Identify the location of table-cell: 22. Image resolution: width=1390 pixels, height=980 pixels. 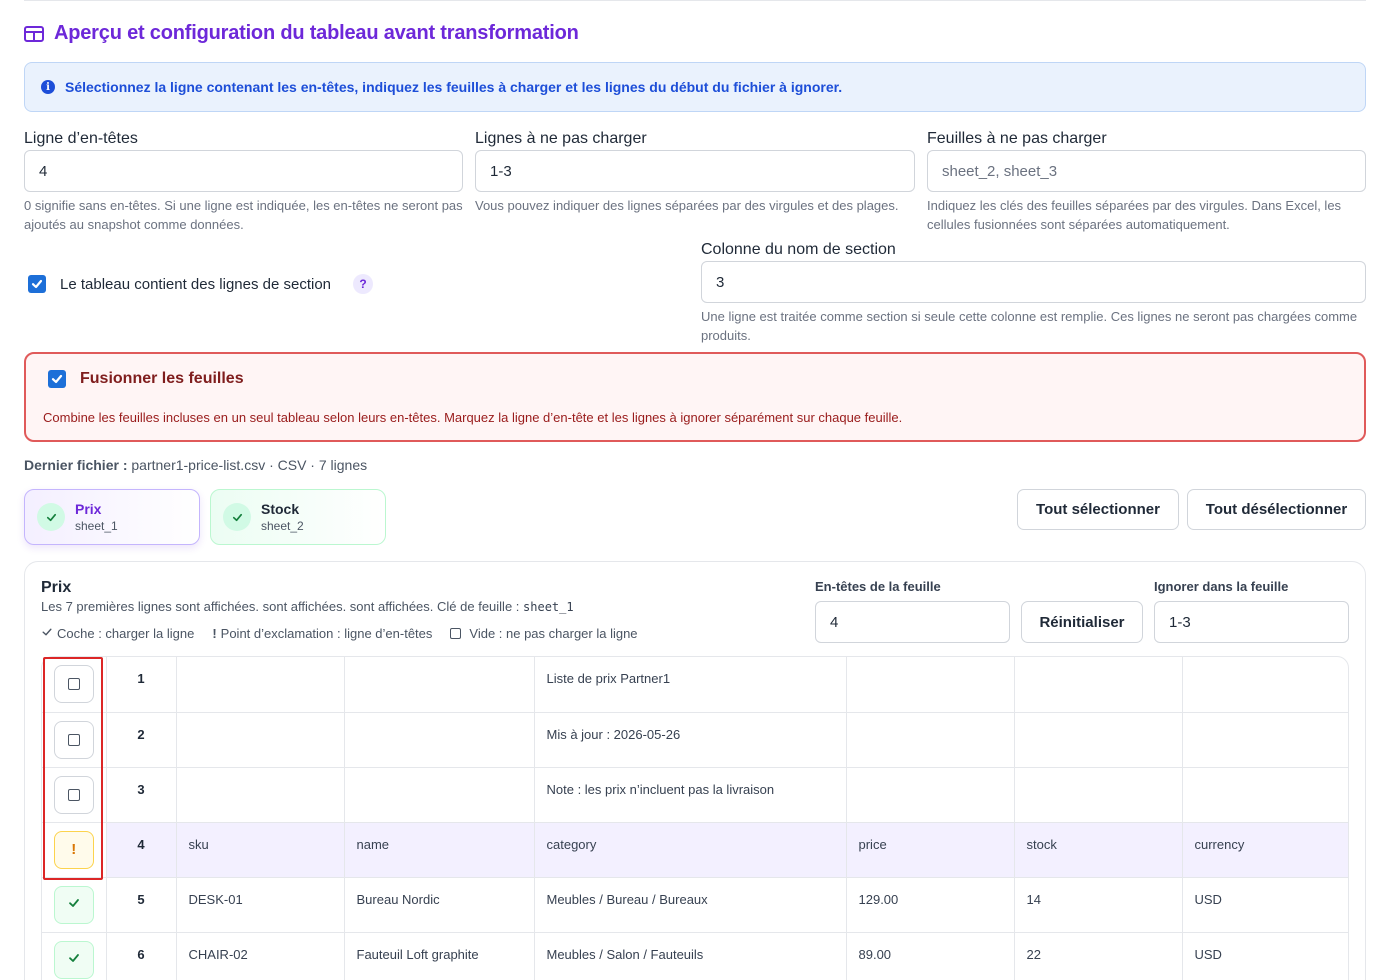
(1098, 956).